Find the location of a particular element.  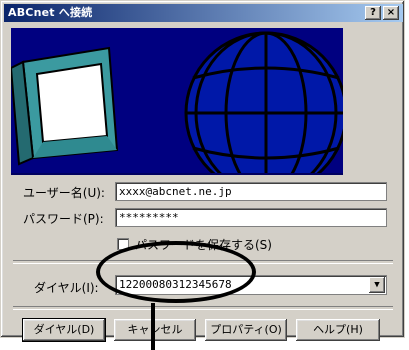

properties-button: プロパティ(O) is located at coordinates (246, 330).